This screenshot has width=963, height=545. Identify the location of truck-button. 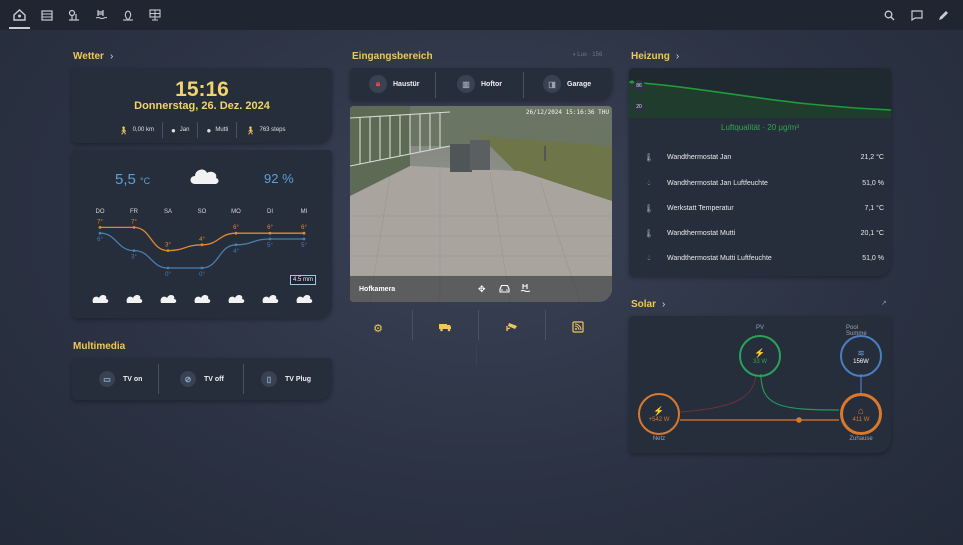
(445, 328).